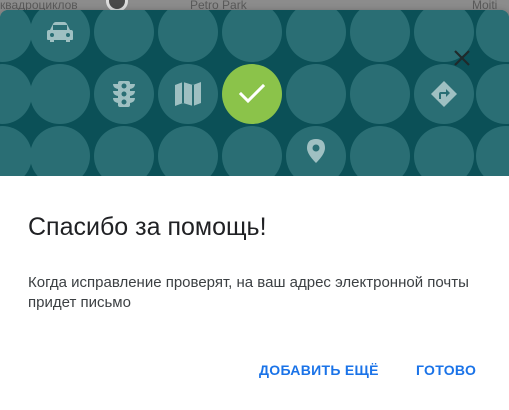 Image resolution: width=509 pixels, height=410 pixels. I want to click on close-button, so click(462, 58).